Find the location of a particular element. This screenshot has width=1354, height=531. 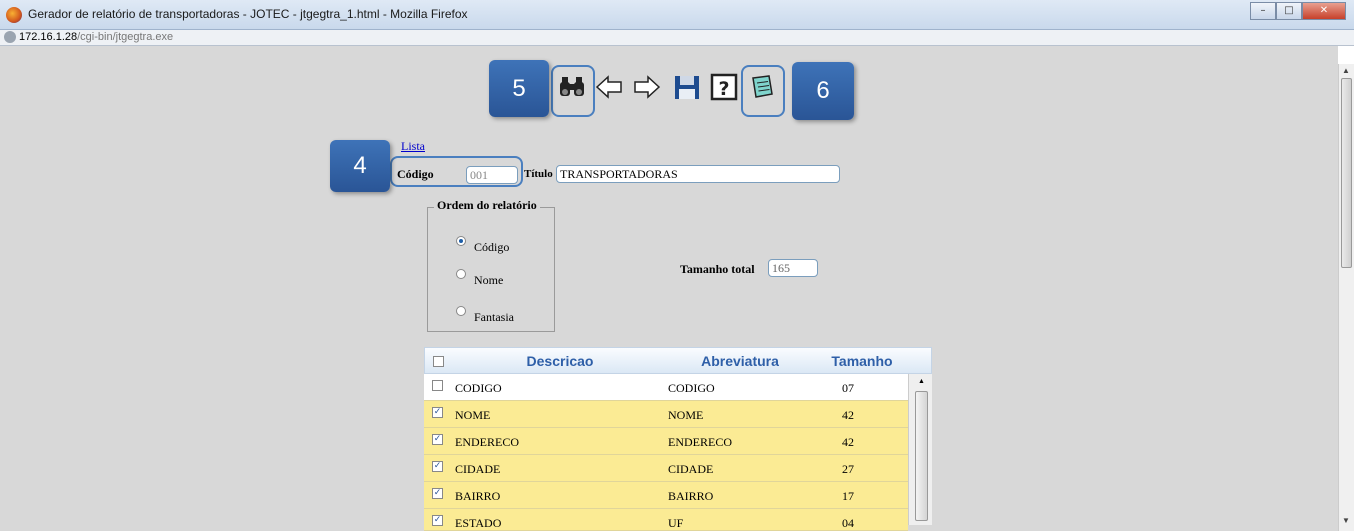

tamanho-label: Tamanho total is located at coordinates (717, 269).